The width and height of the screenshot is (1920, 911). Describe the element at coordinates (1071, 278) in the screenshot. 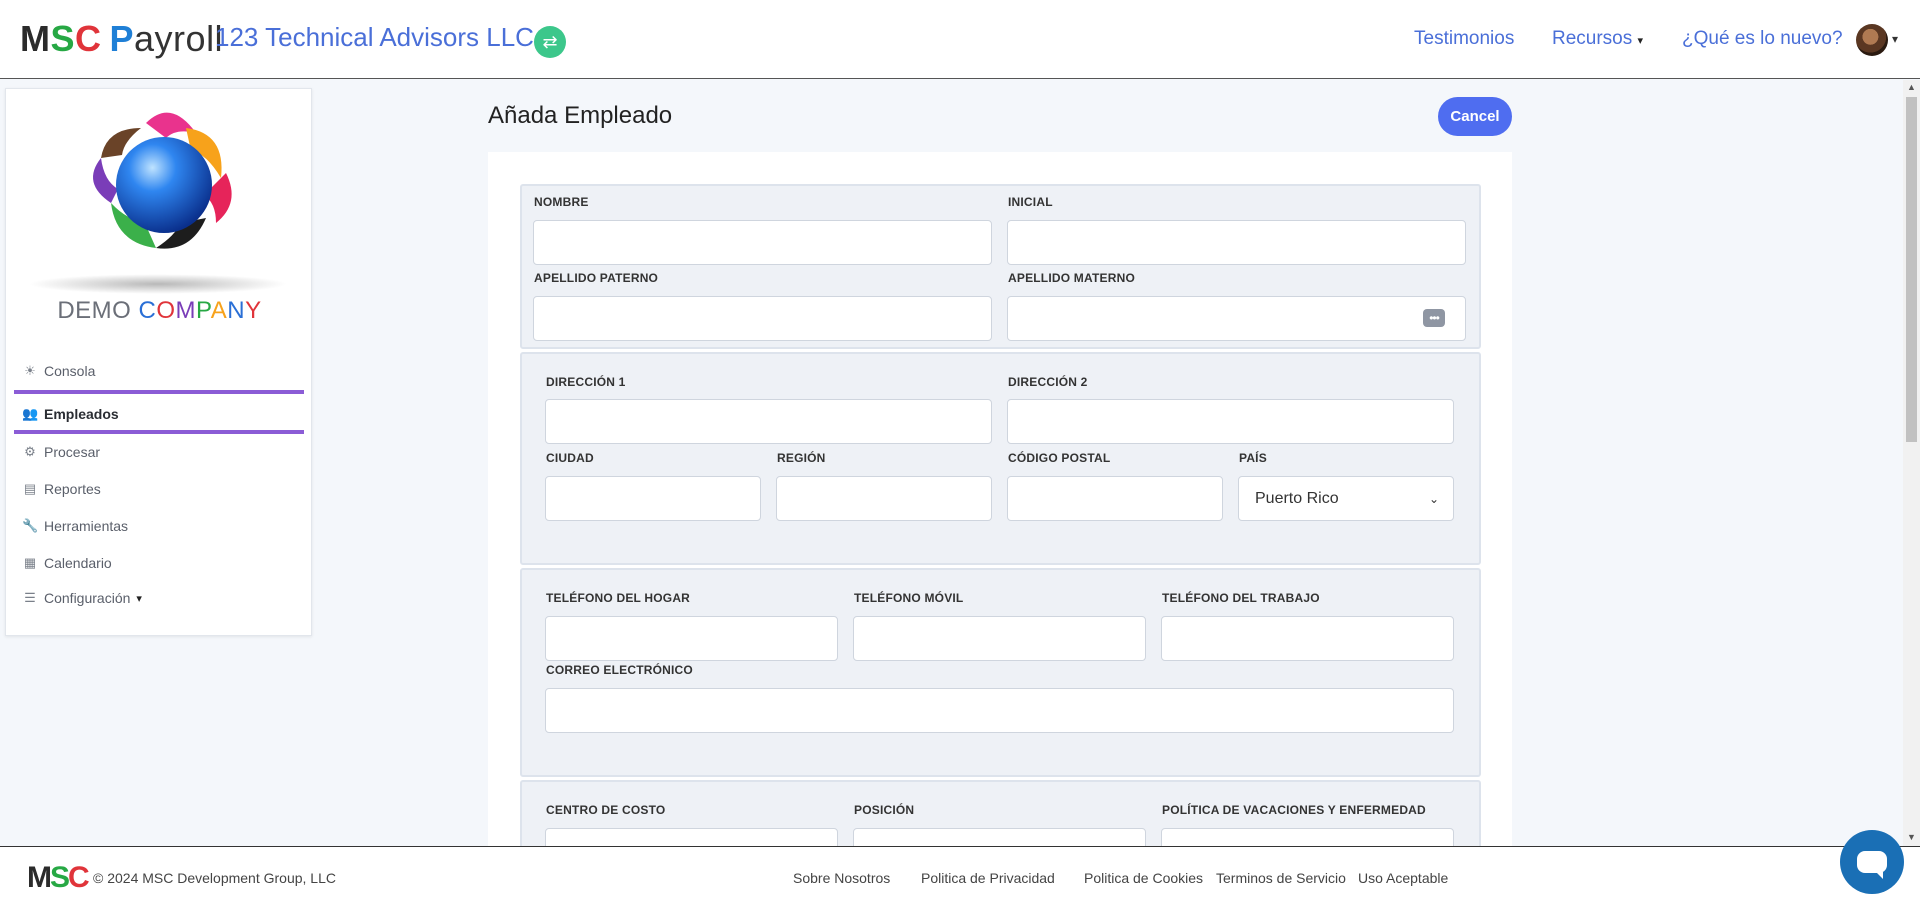

I see `label-apellido-materno: APELLIDO MATERNO` at that location.